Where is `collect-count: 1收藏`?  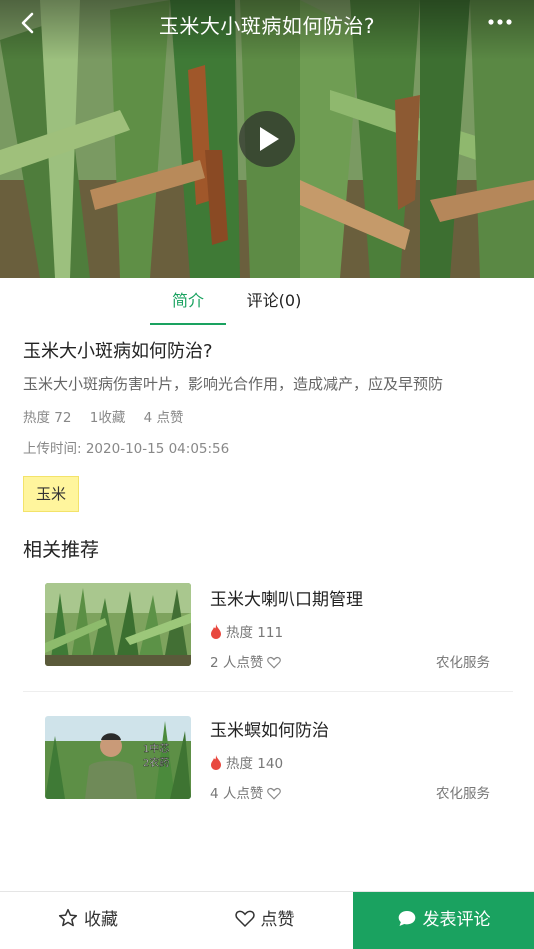 collect-count: 1收藏 is located at coordinates (107, 418).